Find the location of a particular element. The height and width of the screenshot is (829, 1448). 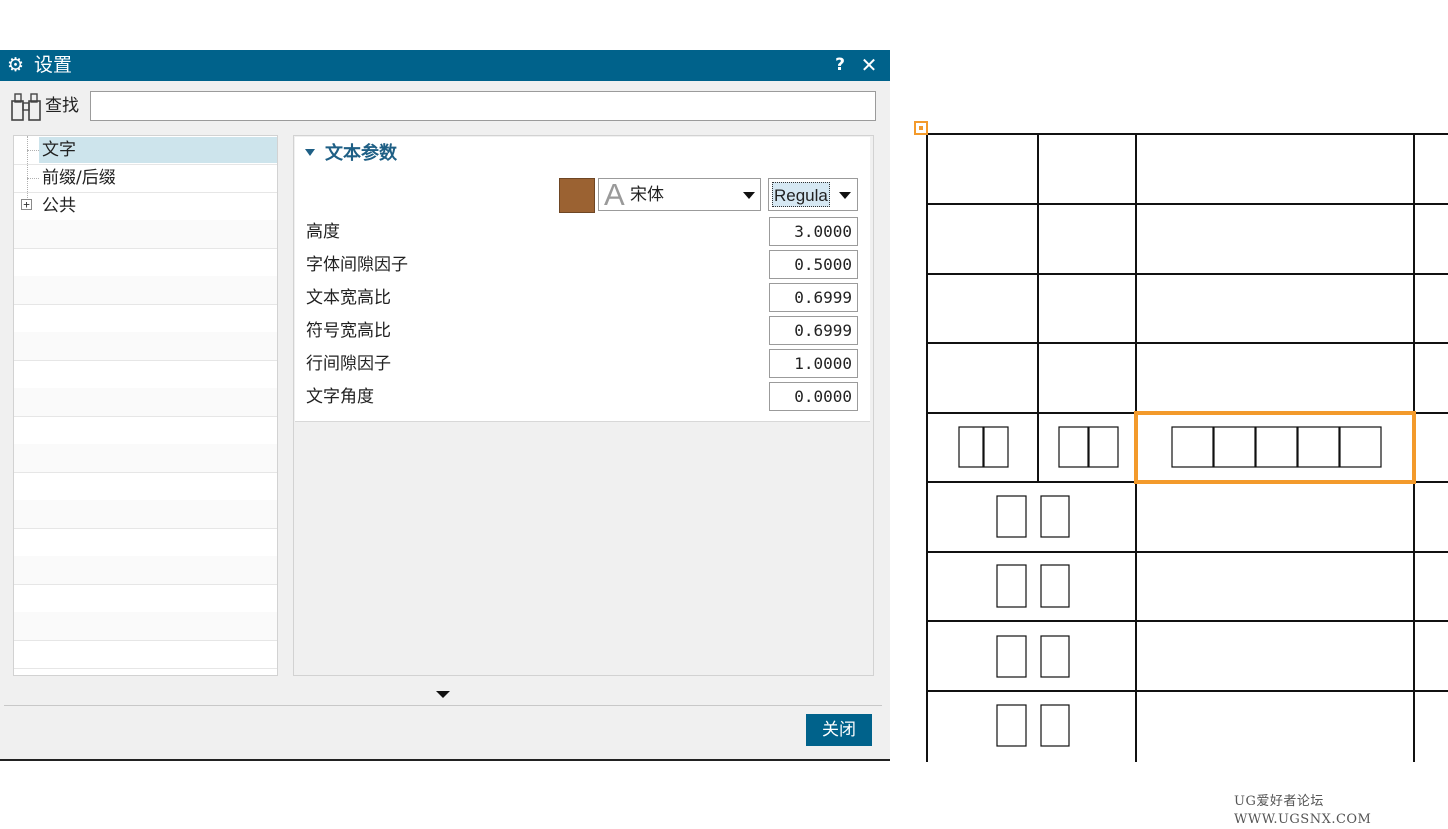

divider is located at coordinates (443, 705).